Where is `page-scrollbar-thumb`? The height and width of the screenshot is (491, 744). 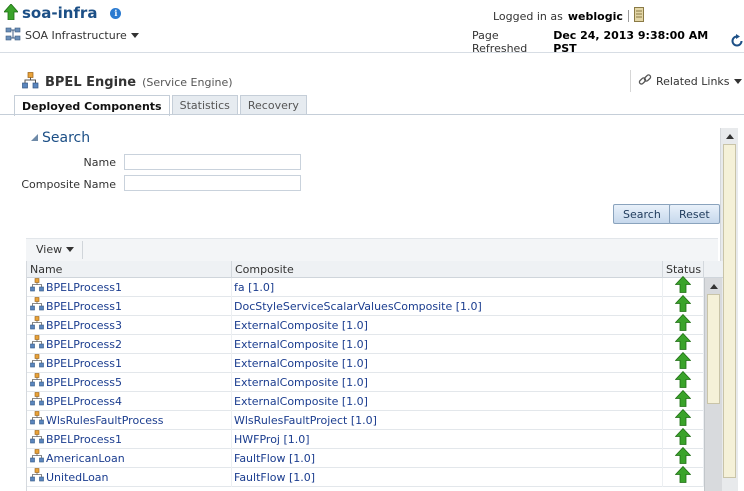
page-scrollbar-thumb is located at coordinates (729, 311).